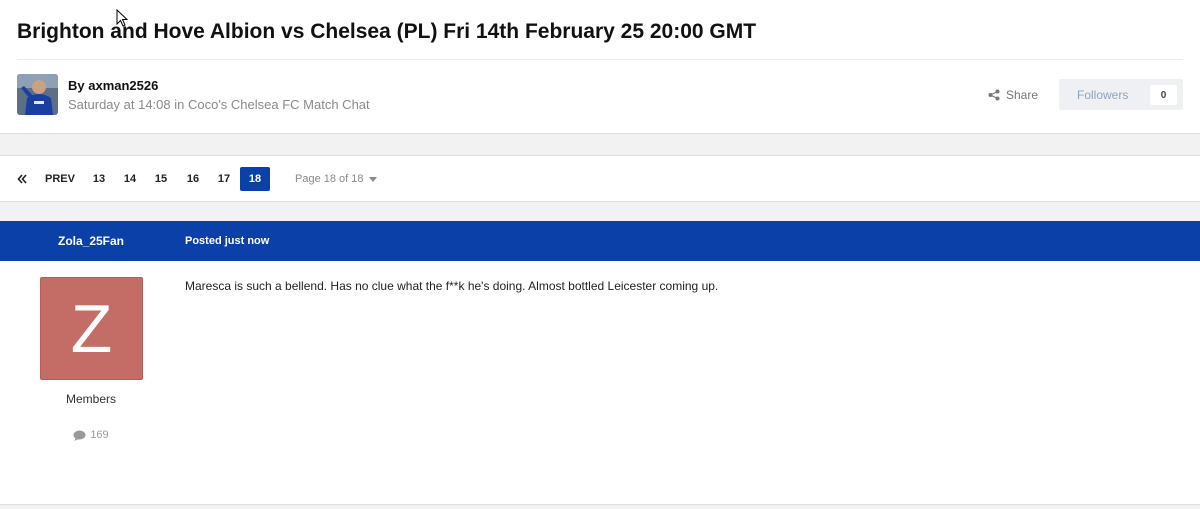  What do you see at coordinates (600, 178) in the screenshot?
I see `pagination: PREV 13 14 15 16 17 18 Page 18 of 18` at bounding box center [600, 178].